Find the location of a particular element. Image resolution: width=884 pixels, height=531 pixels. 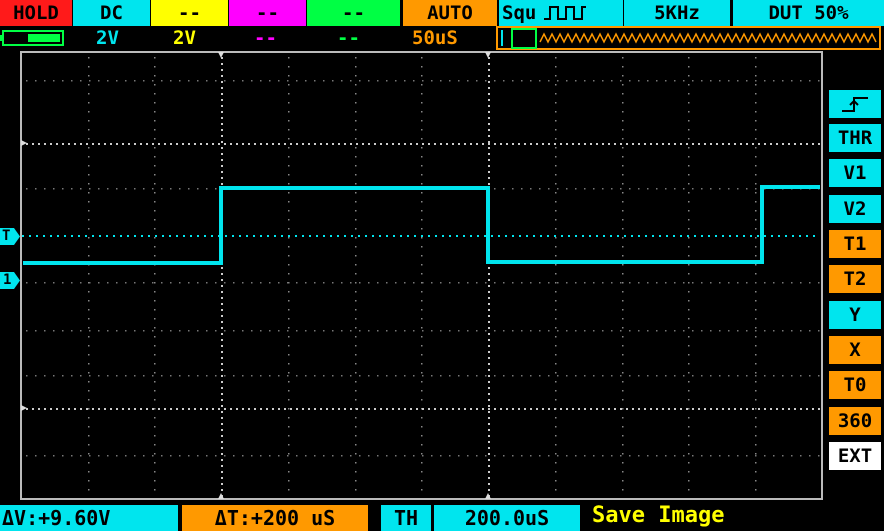

menu-y-button: Y is located at coordinates (855, 315).